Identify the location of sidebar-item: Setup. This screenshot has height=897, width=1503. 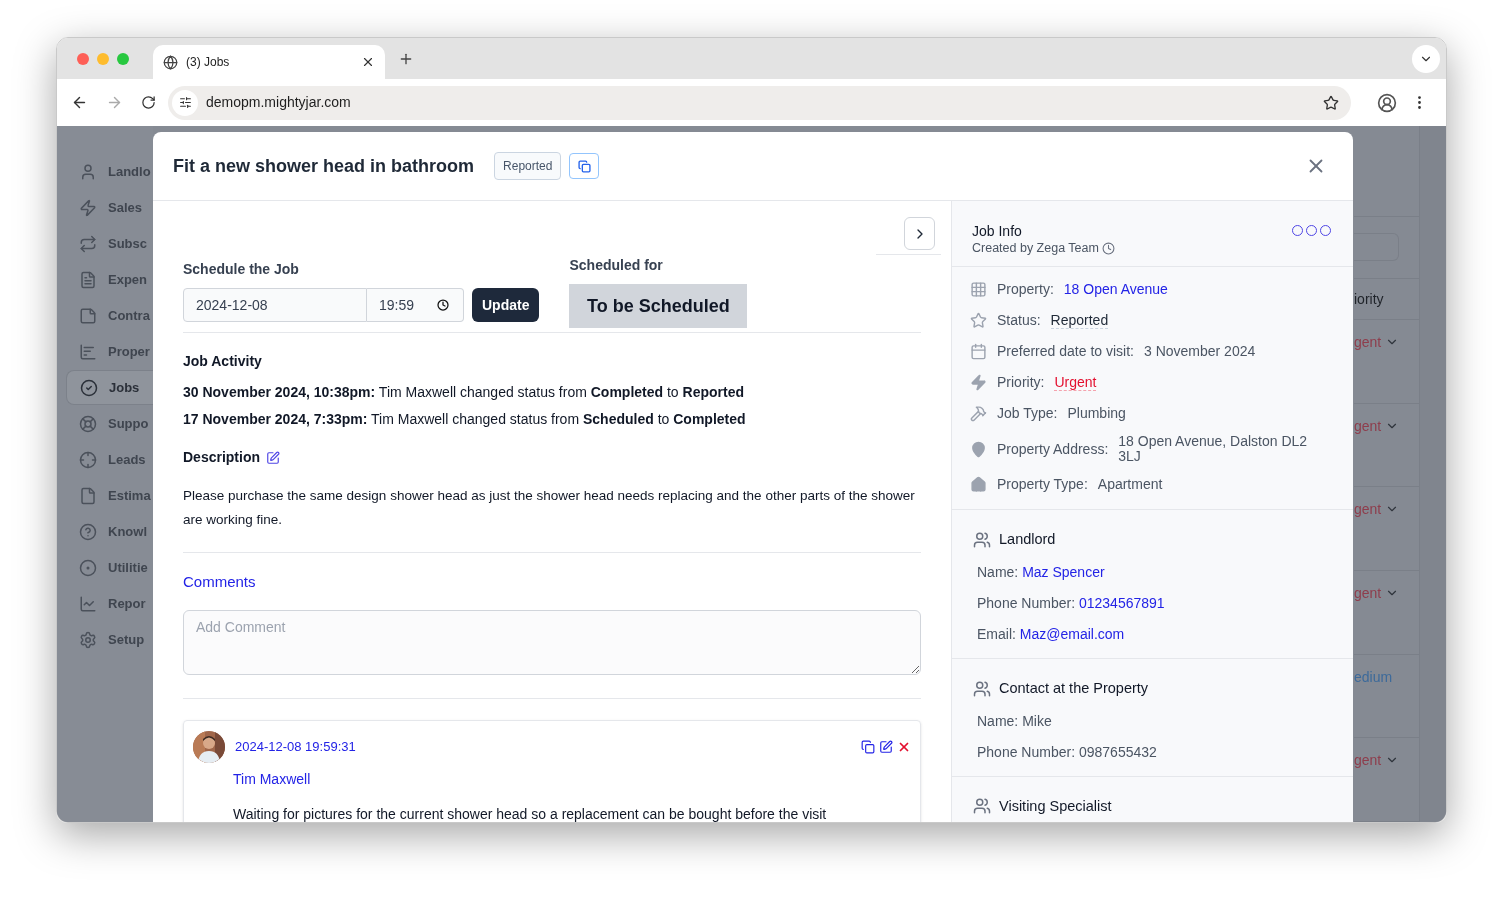
(109, 639).